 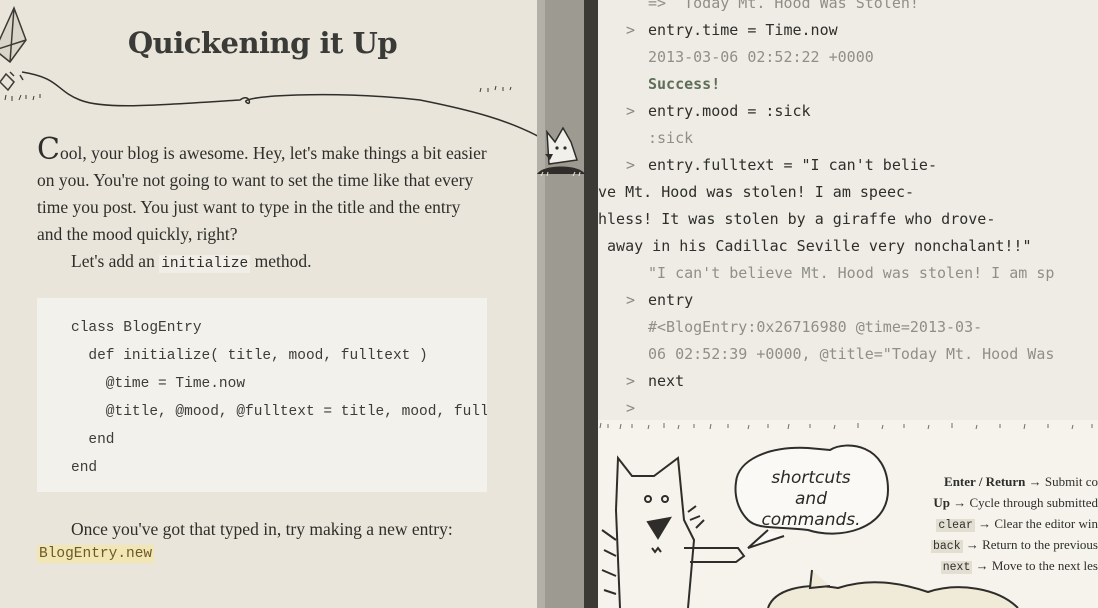 I want to click on speech-bubble-text: shortcuts and commands., so click(x=811, y=499).